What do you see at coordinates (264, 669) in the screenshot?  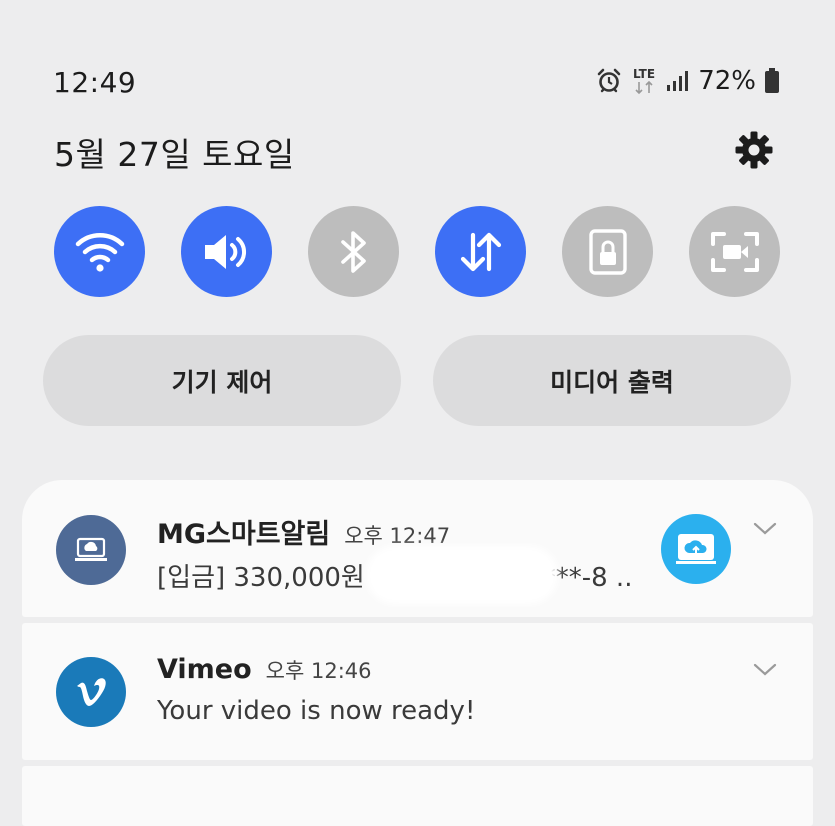 I see `notification-app-name: Vimeo 오후 12:46` at bounding box center [264, 669].